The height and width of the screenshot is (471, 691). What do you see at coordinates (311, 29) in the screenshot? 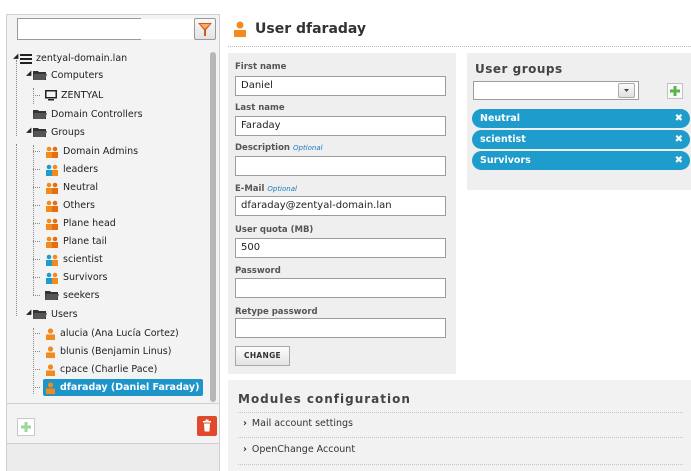
I see `page-title: User dfaraday` at bounding box center [311, 29].